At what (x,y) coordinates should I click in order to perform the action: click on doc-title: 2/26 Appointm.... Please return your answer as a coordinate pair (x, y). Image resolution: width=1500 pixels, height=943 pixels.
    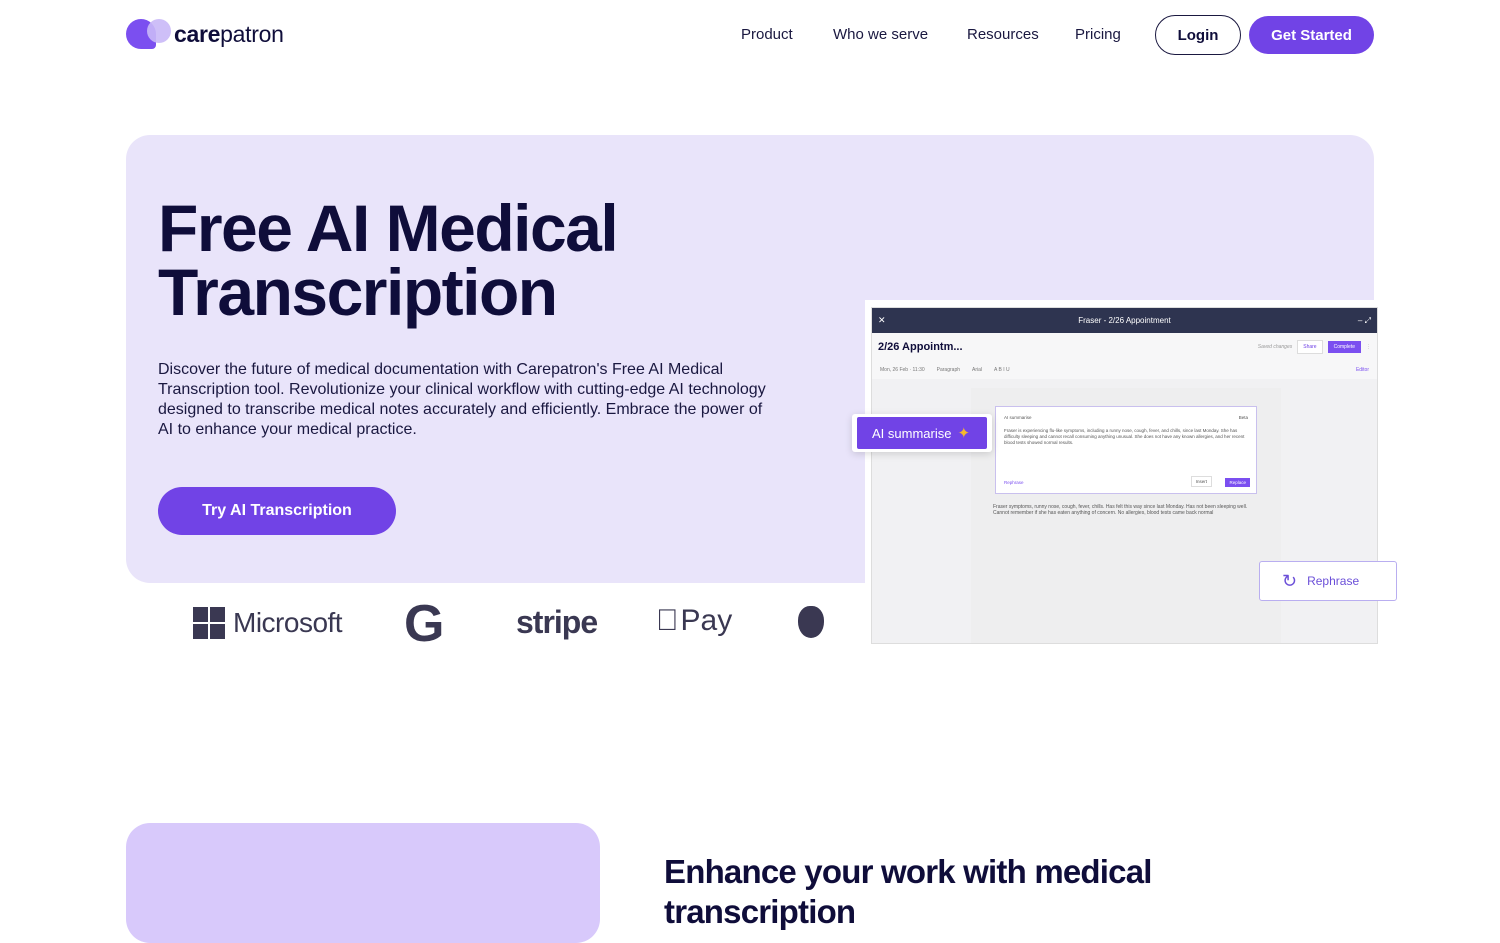
    Looking at the image, I should click on (920, 347).